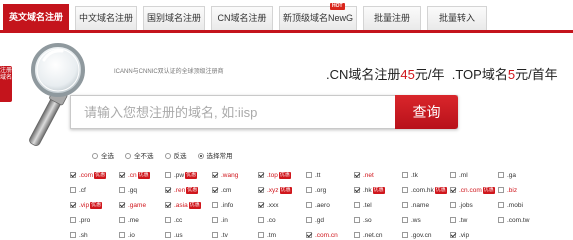 This screenshot has height=240, width=573. What do you see at coordinates (416, 220) in the screenshot?
I see `domain-suffix-label: .ws` at bounding box center [416, 220].